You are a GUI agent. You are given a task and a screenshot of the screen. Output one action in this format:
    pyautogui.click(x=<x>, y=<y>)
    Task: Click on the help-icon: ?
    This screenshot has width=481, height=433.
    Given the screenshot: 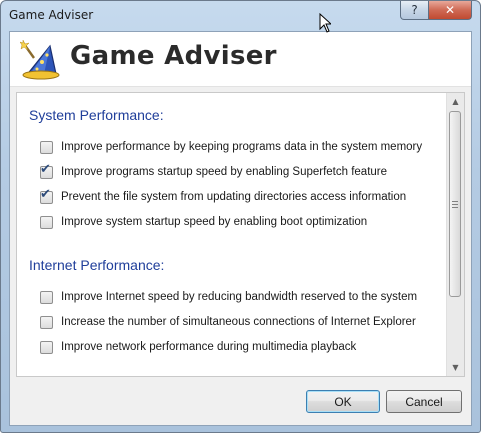 What is the action you would take?
    pyautogui.click(x=414, y=10)
    